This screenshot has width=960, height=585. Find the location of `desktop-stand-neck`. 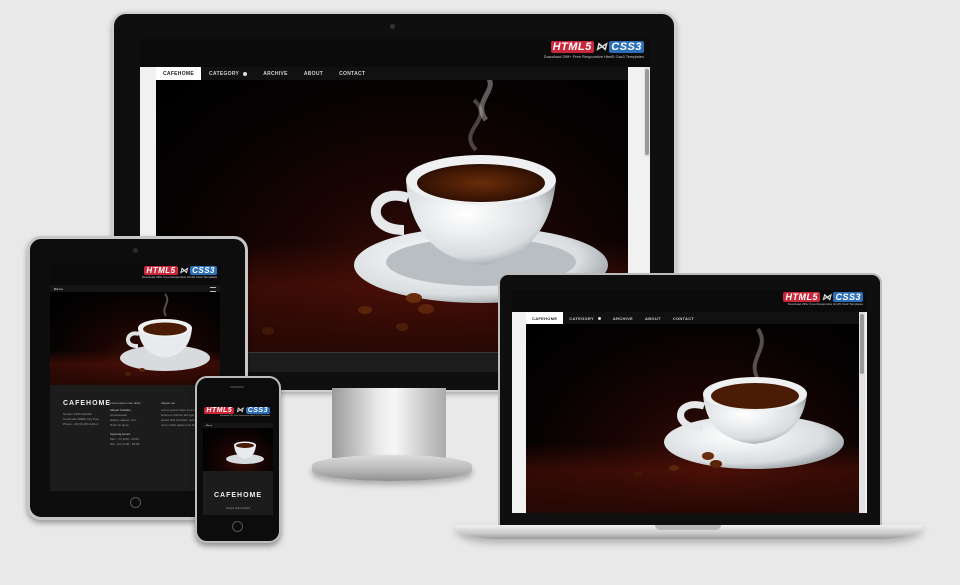

desktop-stand-neck is located at coordinates (389, 423).